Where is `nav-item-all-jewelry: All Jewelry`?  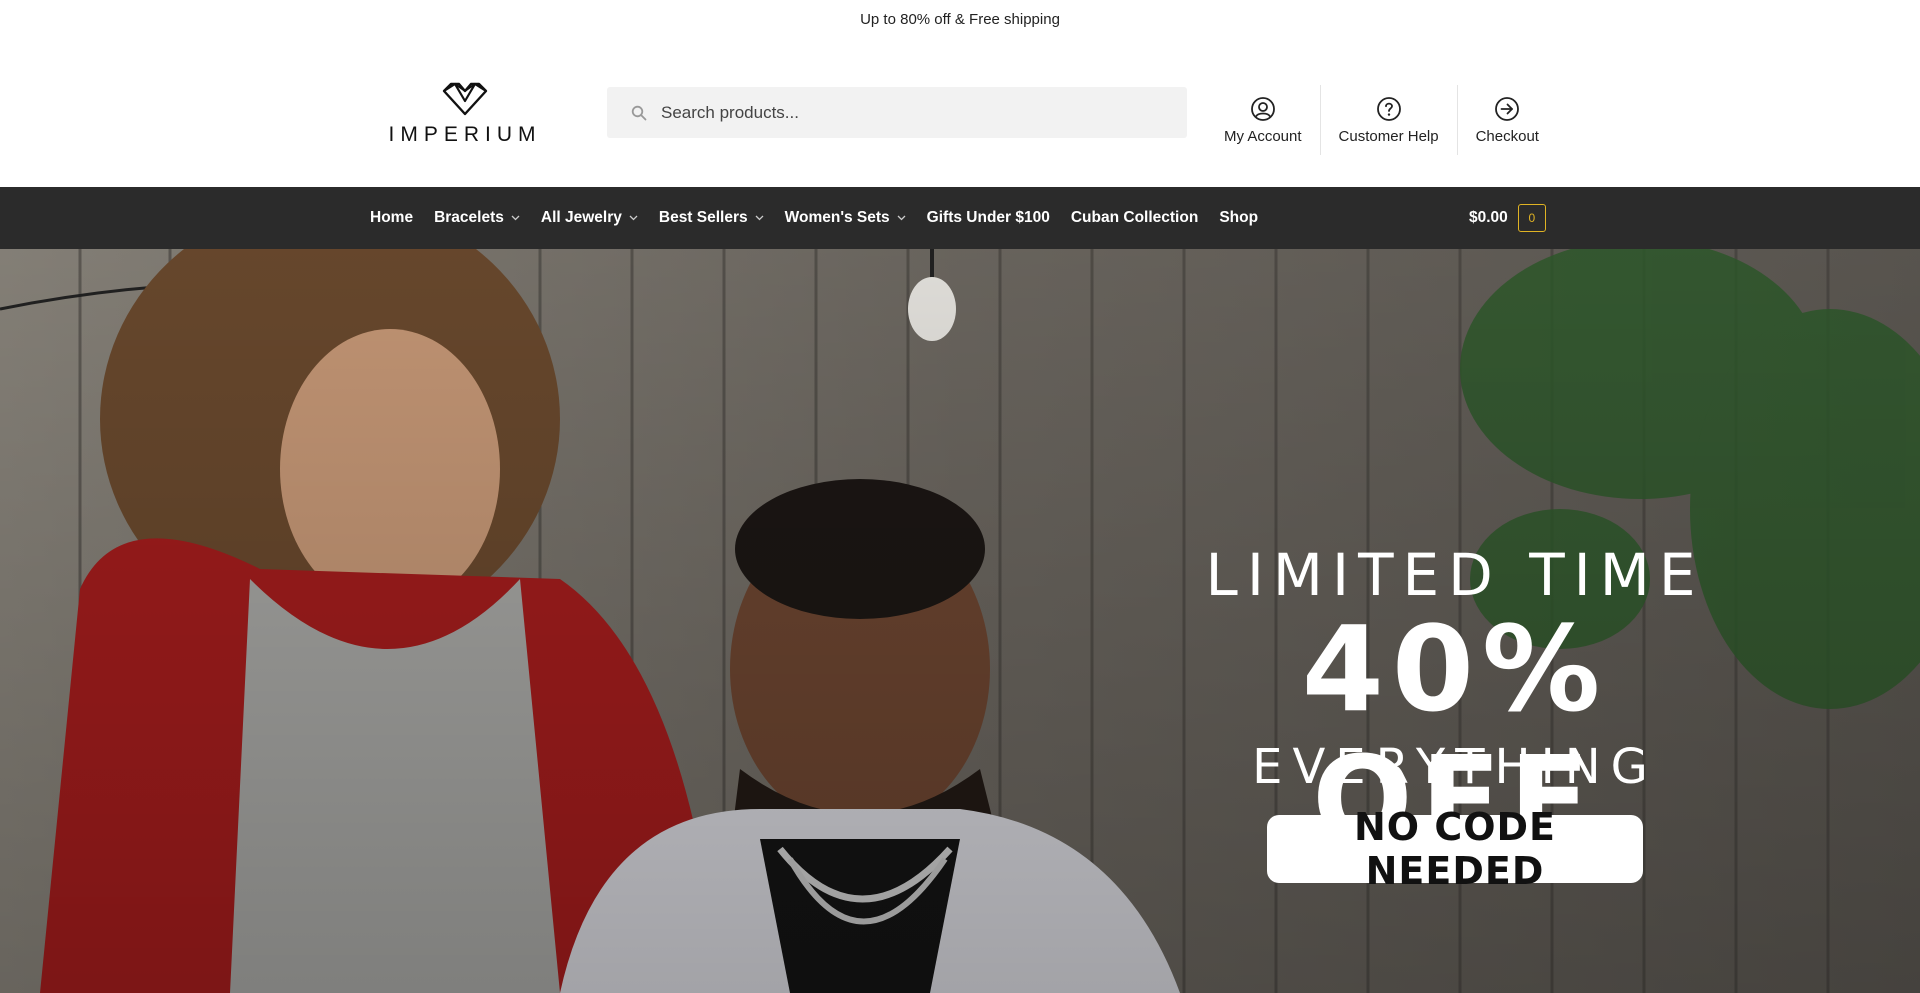 nav-item-all-jewelry: All Jewelry is located at coordinates (589, 218).